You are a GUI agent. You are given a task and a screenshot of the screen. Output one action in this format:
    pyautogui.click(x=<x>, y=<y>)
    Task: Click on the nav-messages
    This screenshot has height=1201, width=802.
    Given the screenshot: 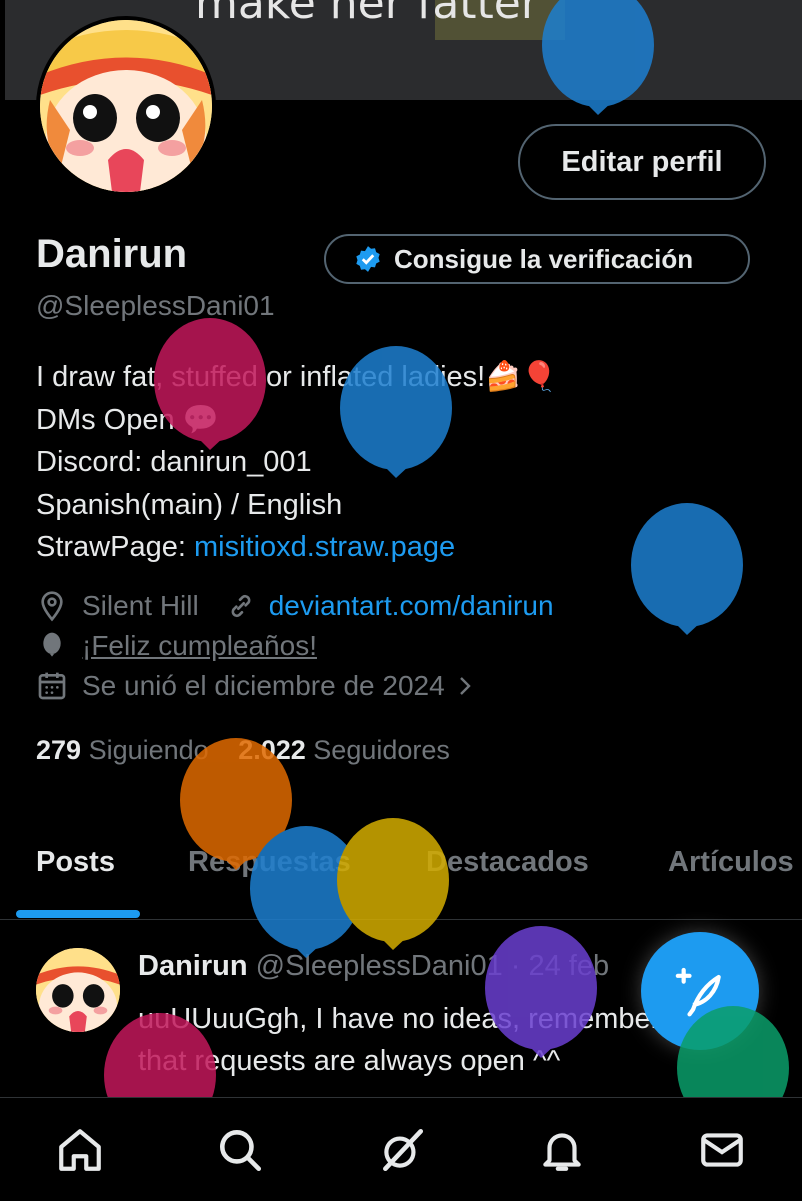 What is the action you would take?
    pyautogui.click(x=722, y=1150)
    